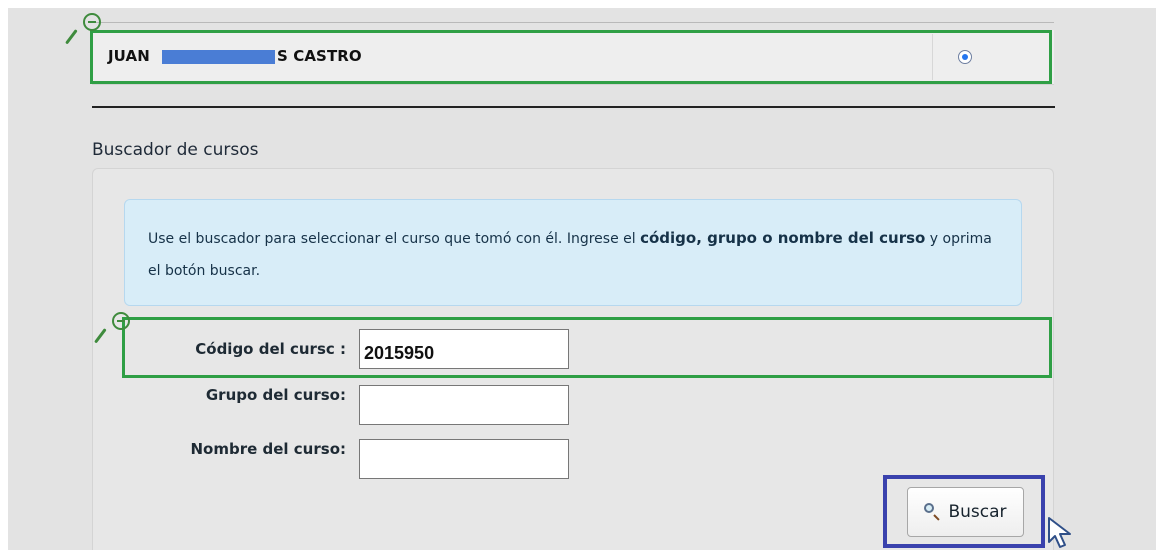 The width and height of the screenshot is (1175, 550). I want to click on cursor-icon, so click(1059, 532).